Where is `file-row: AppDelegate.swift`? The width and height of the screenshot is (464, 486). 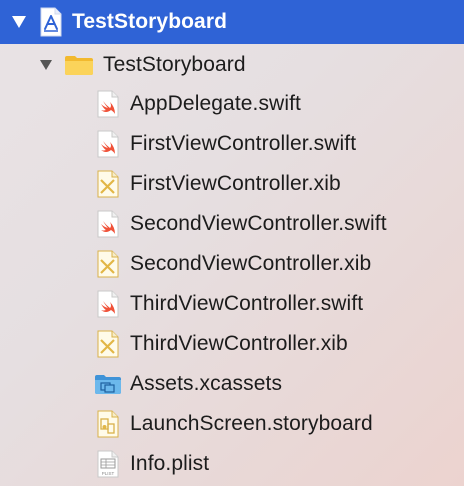 file-row: AppDelegate.swift is located at coordinates (232, 104).